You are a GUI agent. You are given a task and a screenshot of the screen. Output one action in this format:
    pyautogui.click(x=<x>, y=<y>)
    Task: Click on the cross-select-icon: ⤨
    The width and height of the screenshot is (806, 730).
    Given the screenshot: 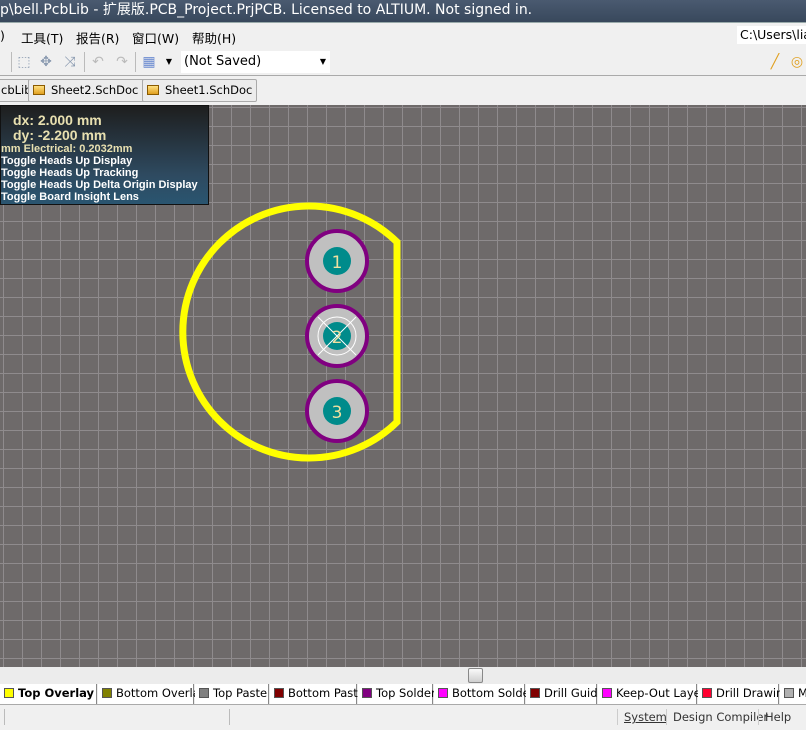 What is the action you would take?
    pyautogui.click(x=70, y=62)
    